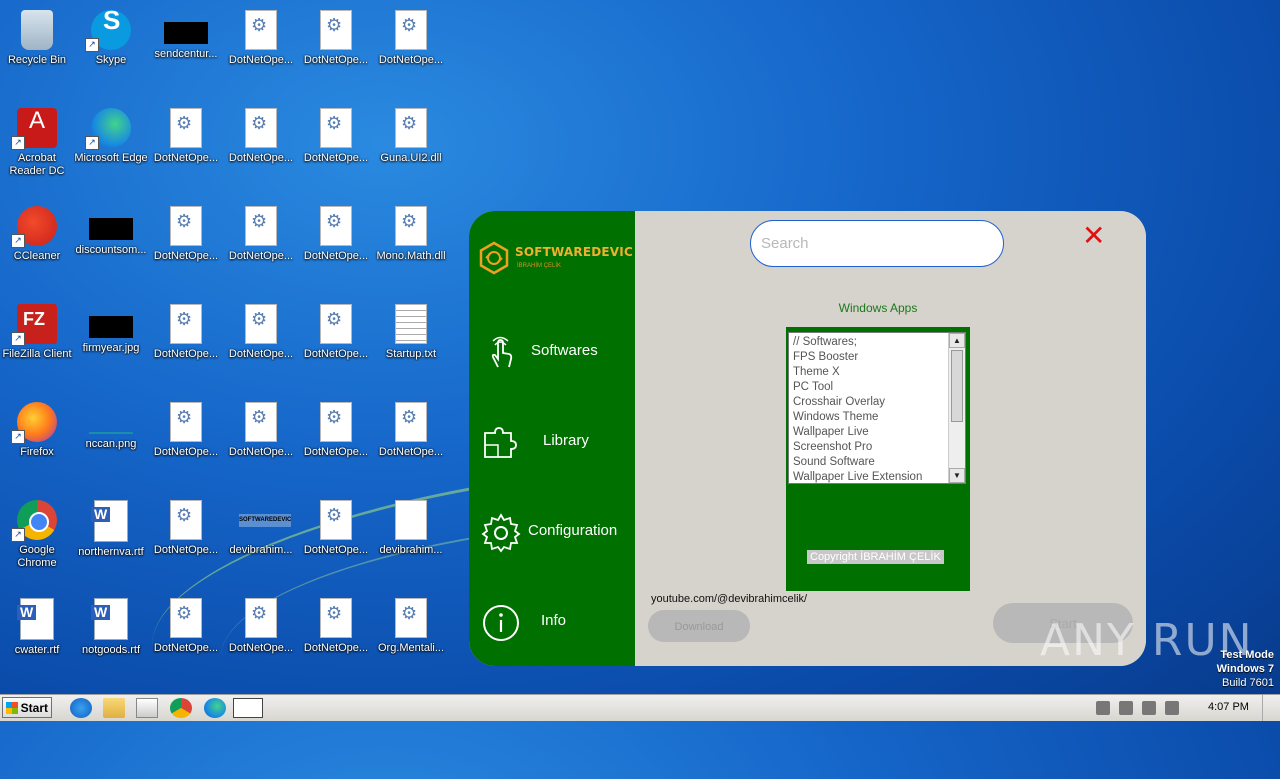  What do you see at coordinates (411, 340) in the screenshot?
I see `desktop-icon: Startup.txt` at bounding box center [411, 340].